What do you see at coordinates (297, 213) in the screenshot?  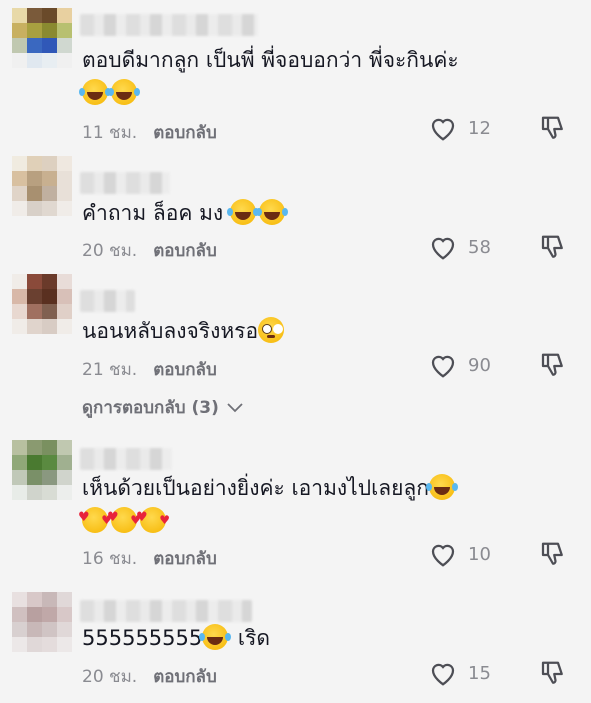 I see `comment-text: คำถาม ล็อค มง` at bounding box center [297, 213].